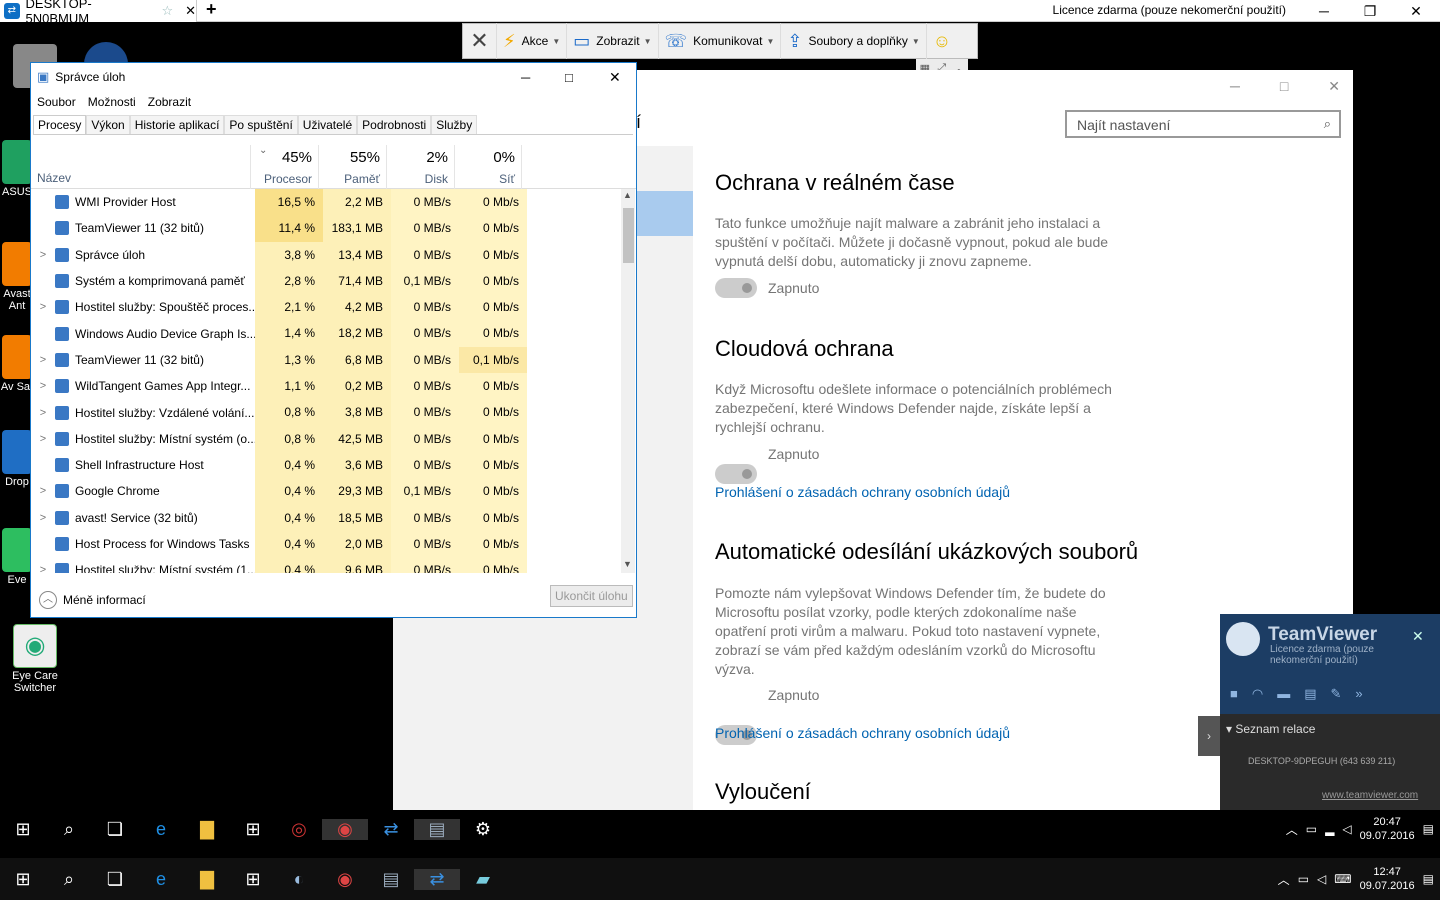 The height and width of the screenshot is (900, 1440). What do you see at coordinates (854, 41) in the screenshot?
I see `toolbar-files: ⇪ Soubory a doplňky ▼` at bounding box center [854, 41].